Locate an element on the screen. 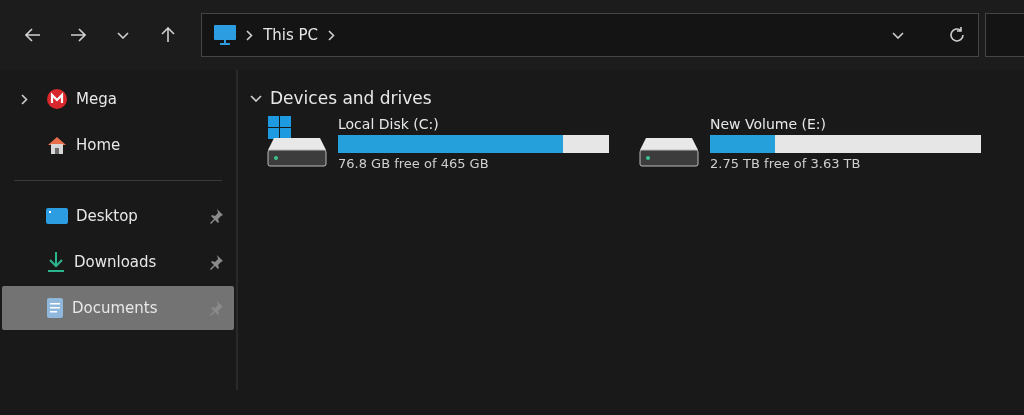 This screenshot has height=415, width=1024. refresh-icon is located at coordinates (956, 35).